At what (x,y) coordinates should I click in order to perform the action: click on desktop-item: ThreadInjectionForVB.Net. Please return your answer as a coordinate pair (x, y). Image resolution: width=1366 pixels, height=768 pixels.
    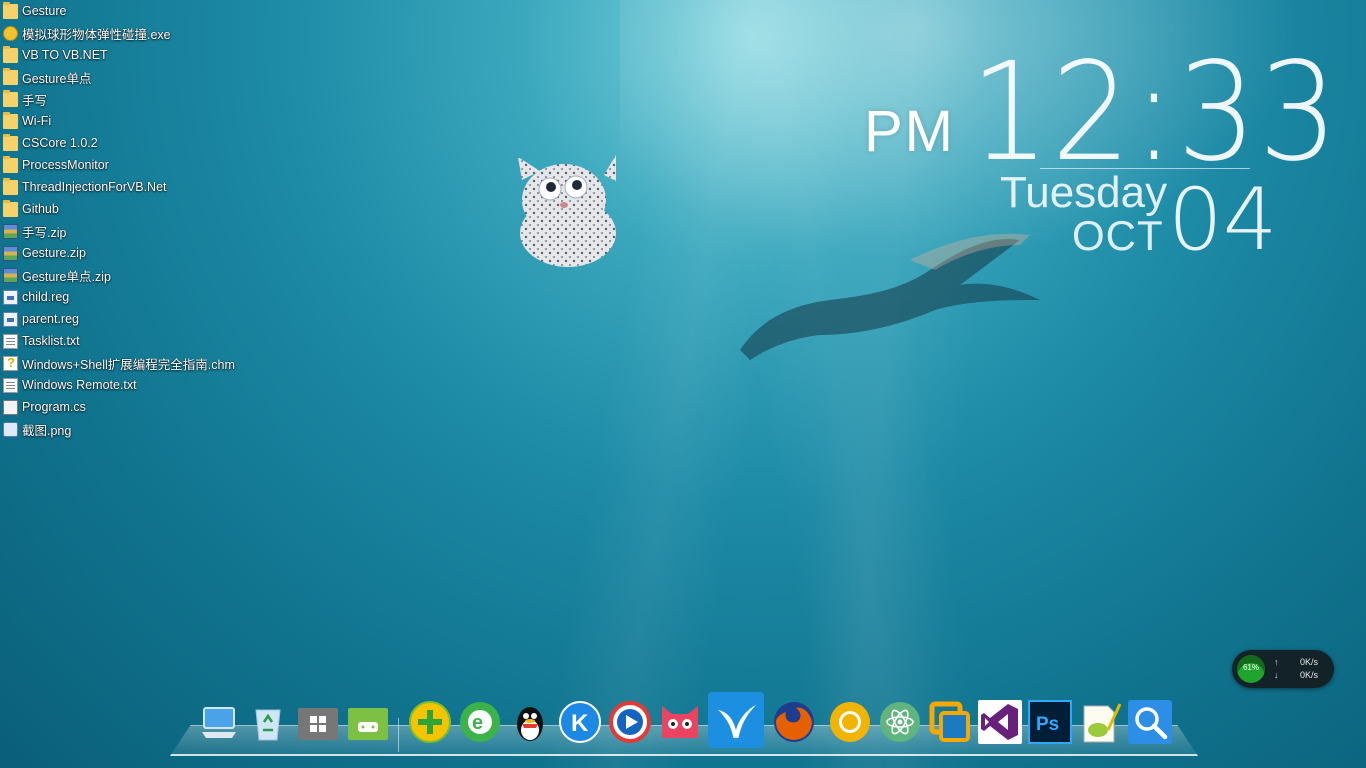
    Looking at the image, I should click on (85, 187).